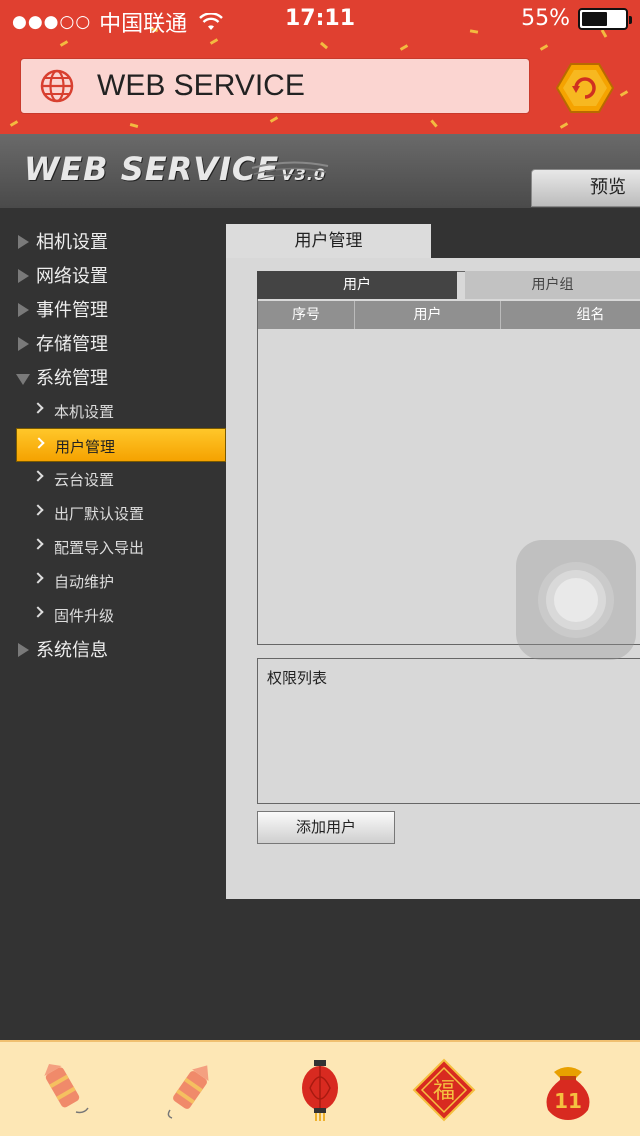 This screenshot has height=1136, width=640. I want to click on sidebar-group-camera: 相机设置, so click(113, 241).